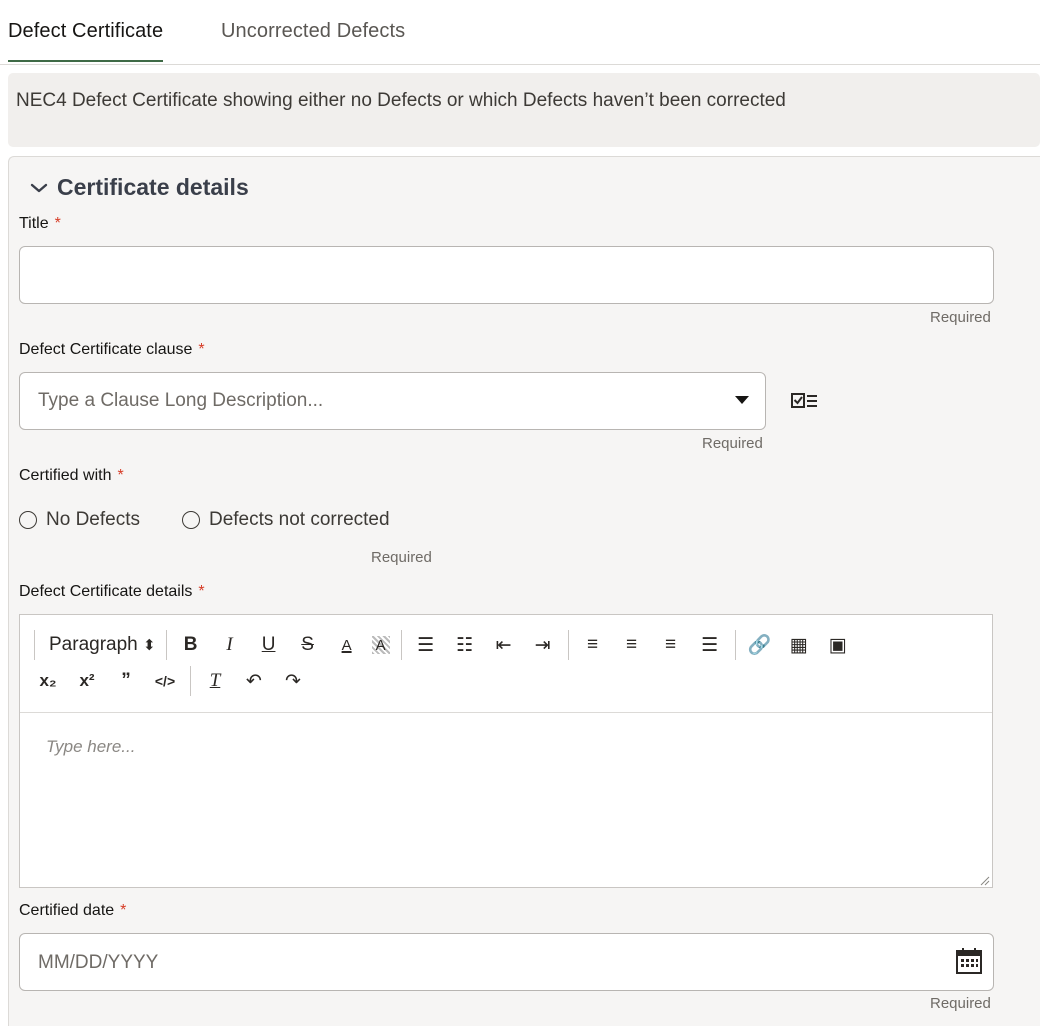 Image resolution: width=1040 pixels, height=1026 pixels. Describe the element at coordinates (126, 681) in the screenshot. I see `blockquote-icon: ”` at that location.